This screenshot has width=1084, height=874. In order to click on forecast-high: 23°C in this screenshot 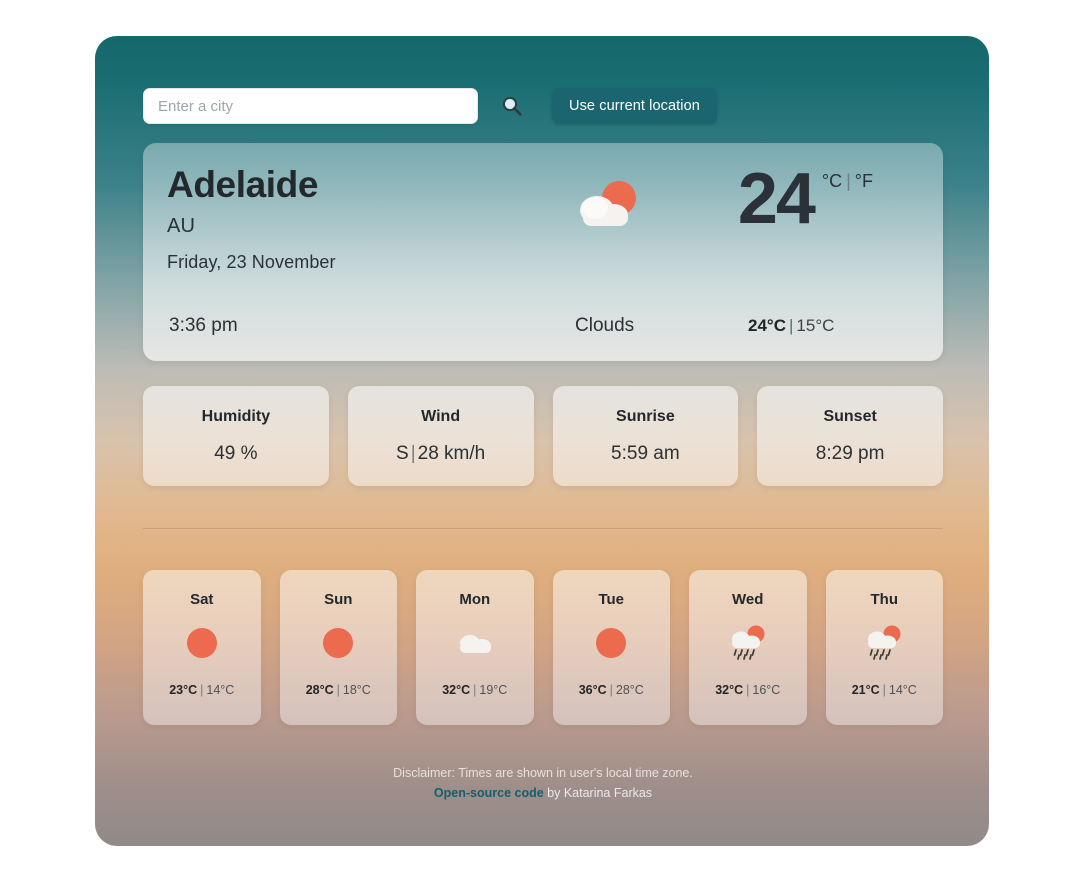, I will do `click(183, 690)`.